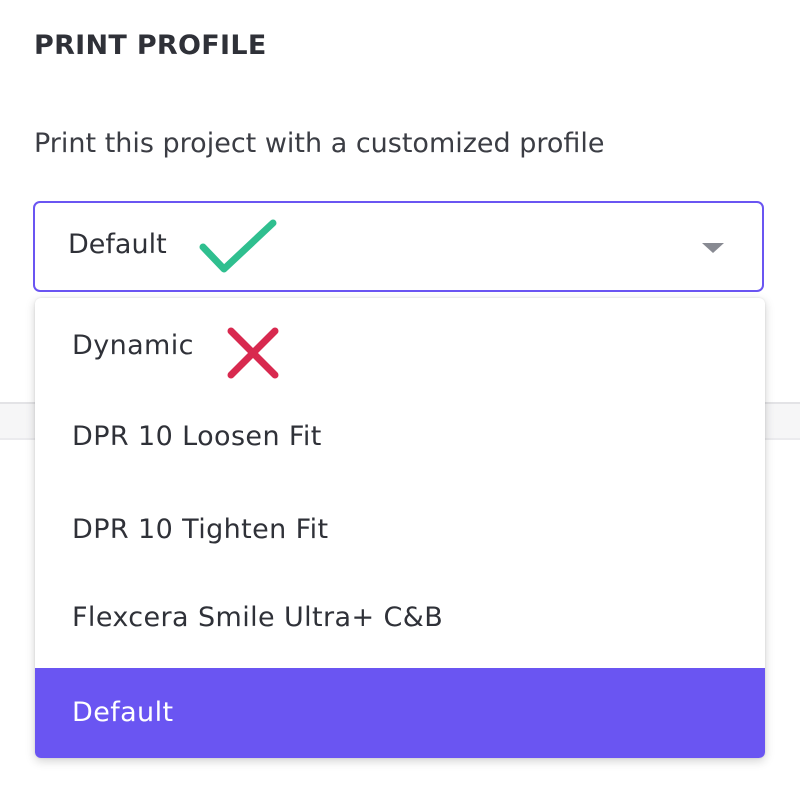  Describe the element at coordinates (150, 45) in the screenshot. I see `section-title: PRINT PROFILE` at that location.